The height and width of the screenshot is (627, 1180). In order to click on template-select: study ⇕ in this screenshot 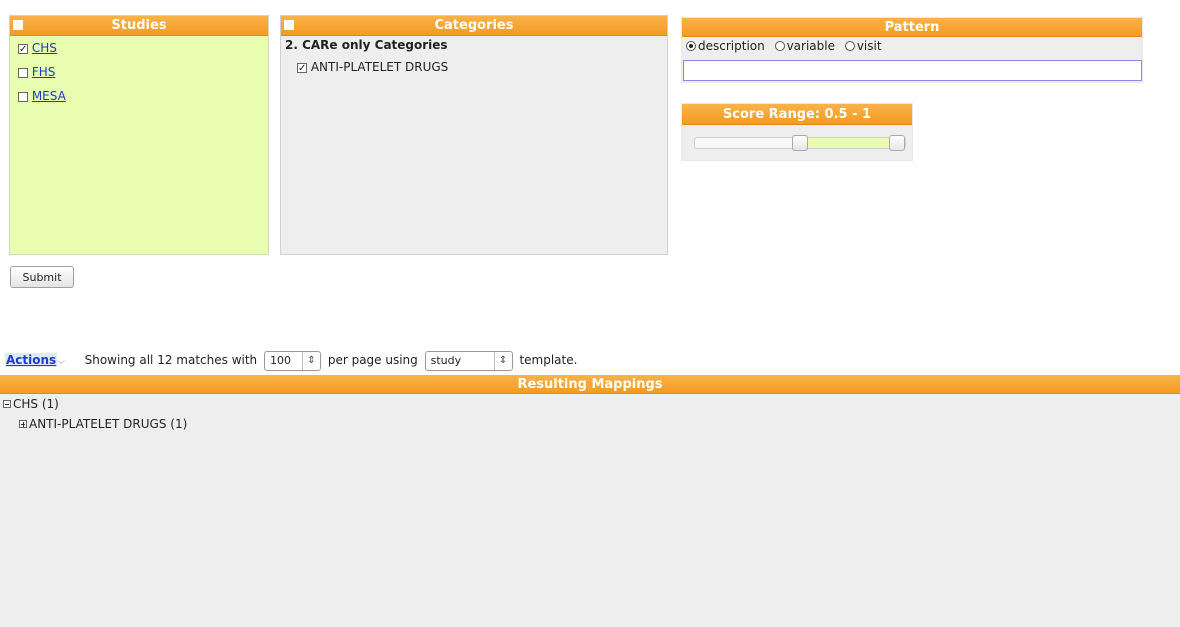, I will do `click(468, 360)`.